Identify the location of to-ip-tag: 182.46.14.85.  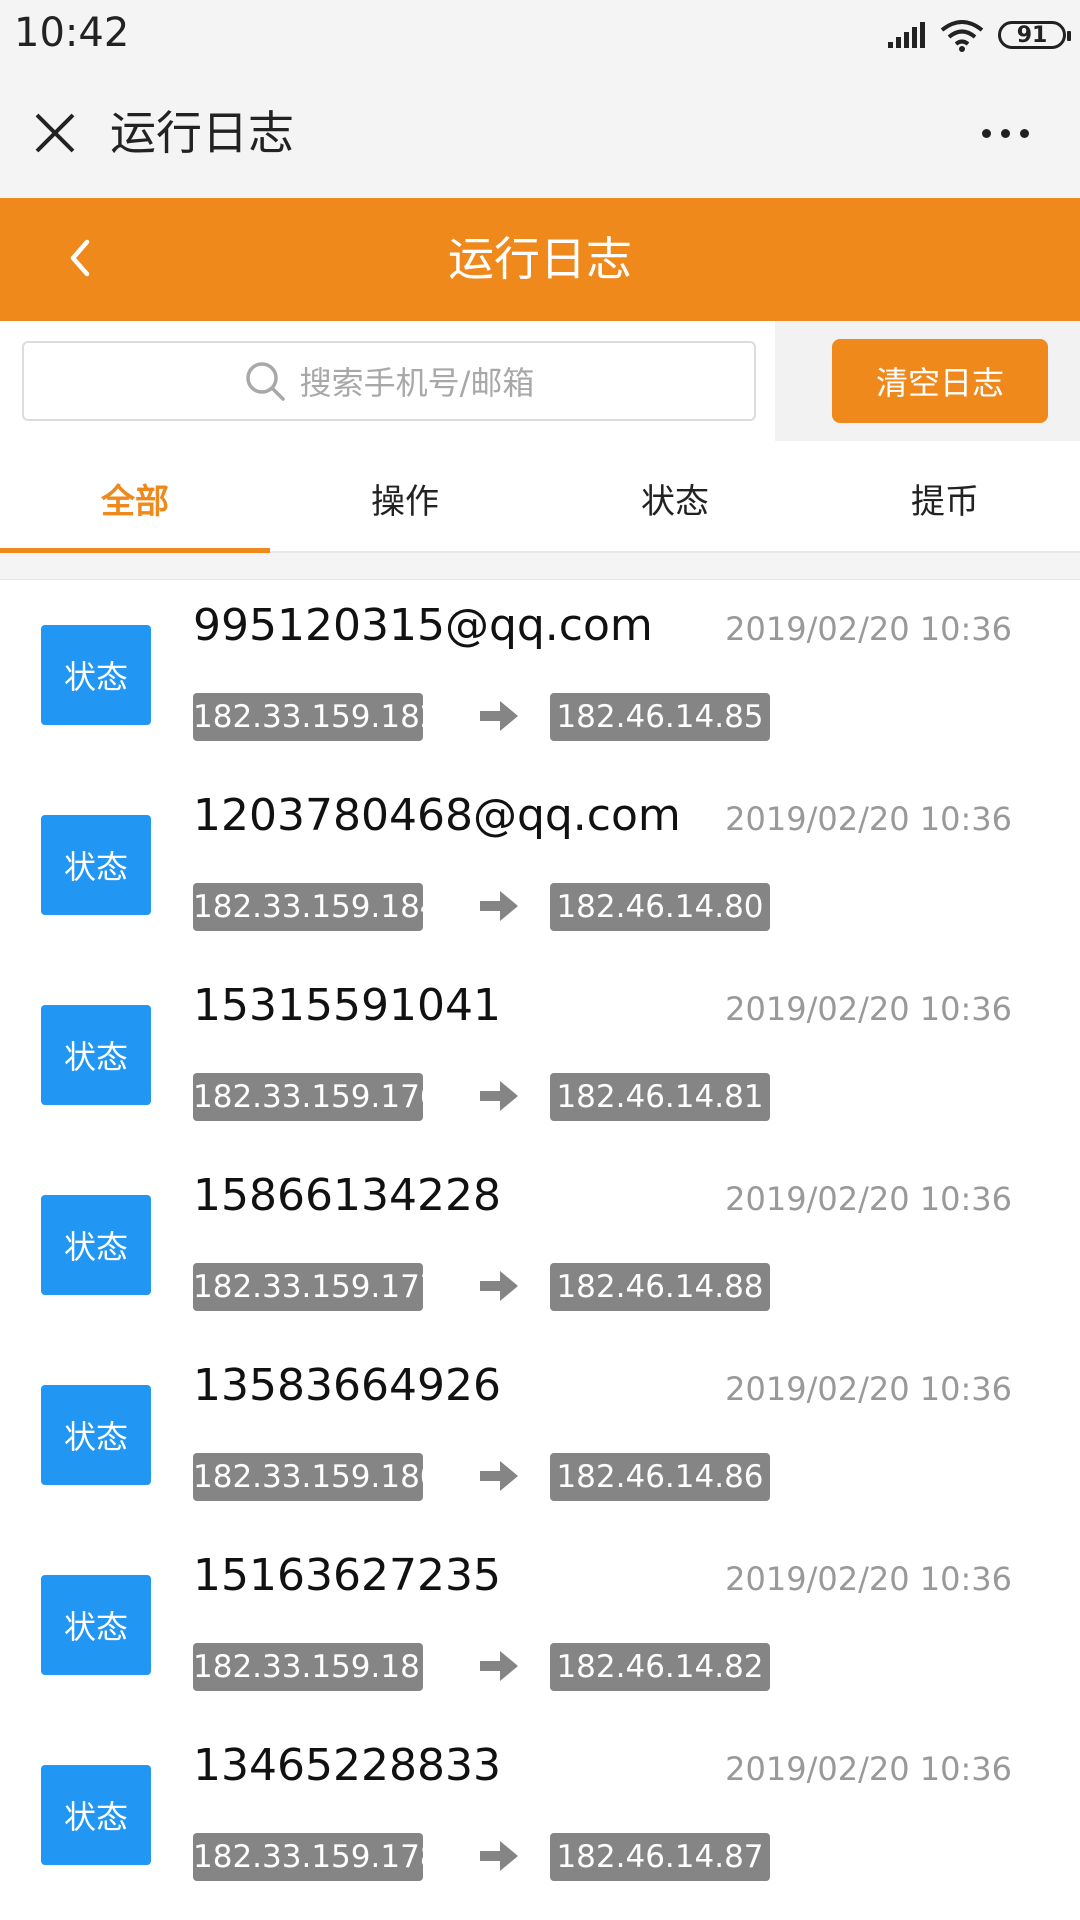
(660, 717).